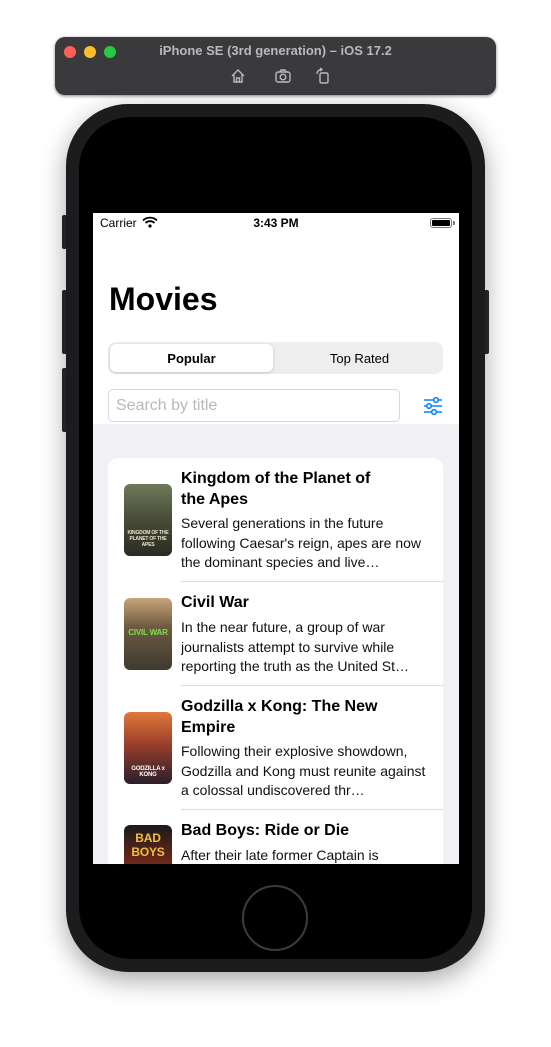  I want to click on status-time: 3:43 PM, so click(276, 223).